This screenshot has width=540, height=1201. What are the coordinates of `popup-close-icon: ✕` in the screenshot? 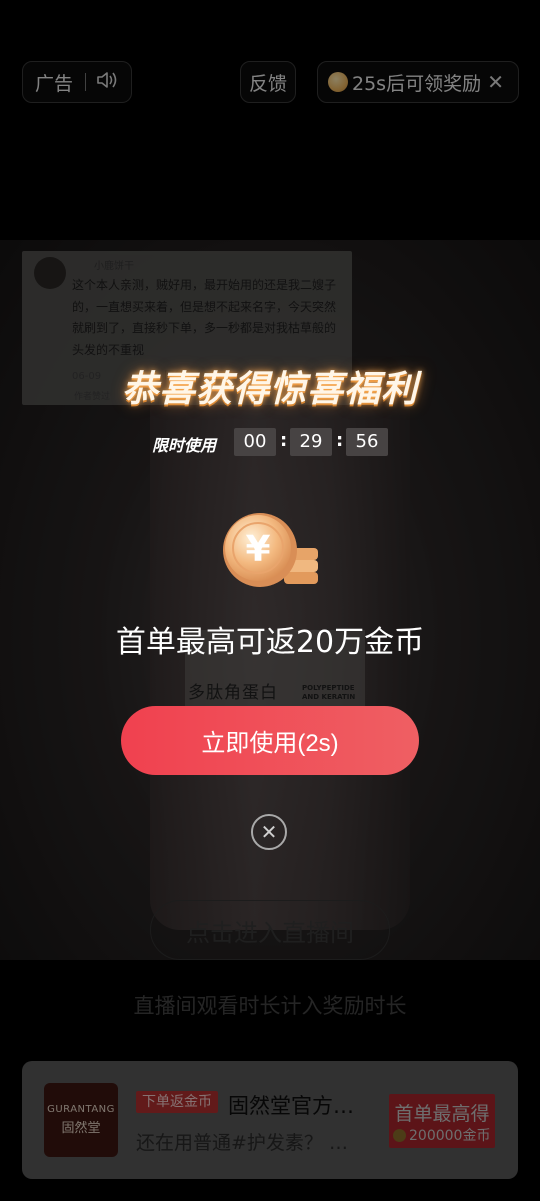 It's located at (269, 832).